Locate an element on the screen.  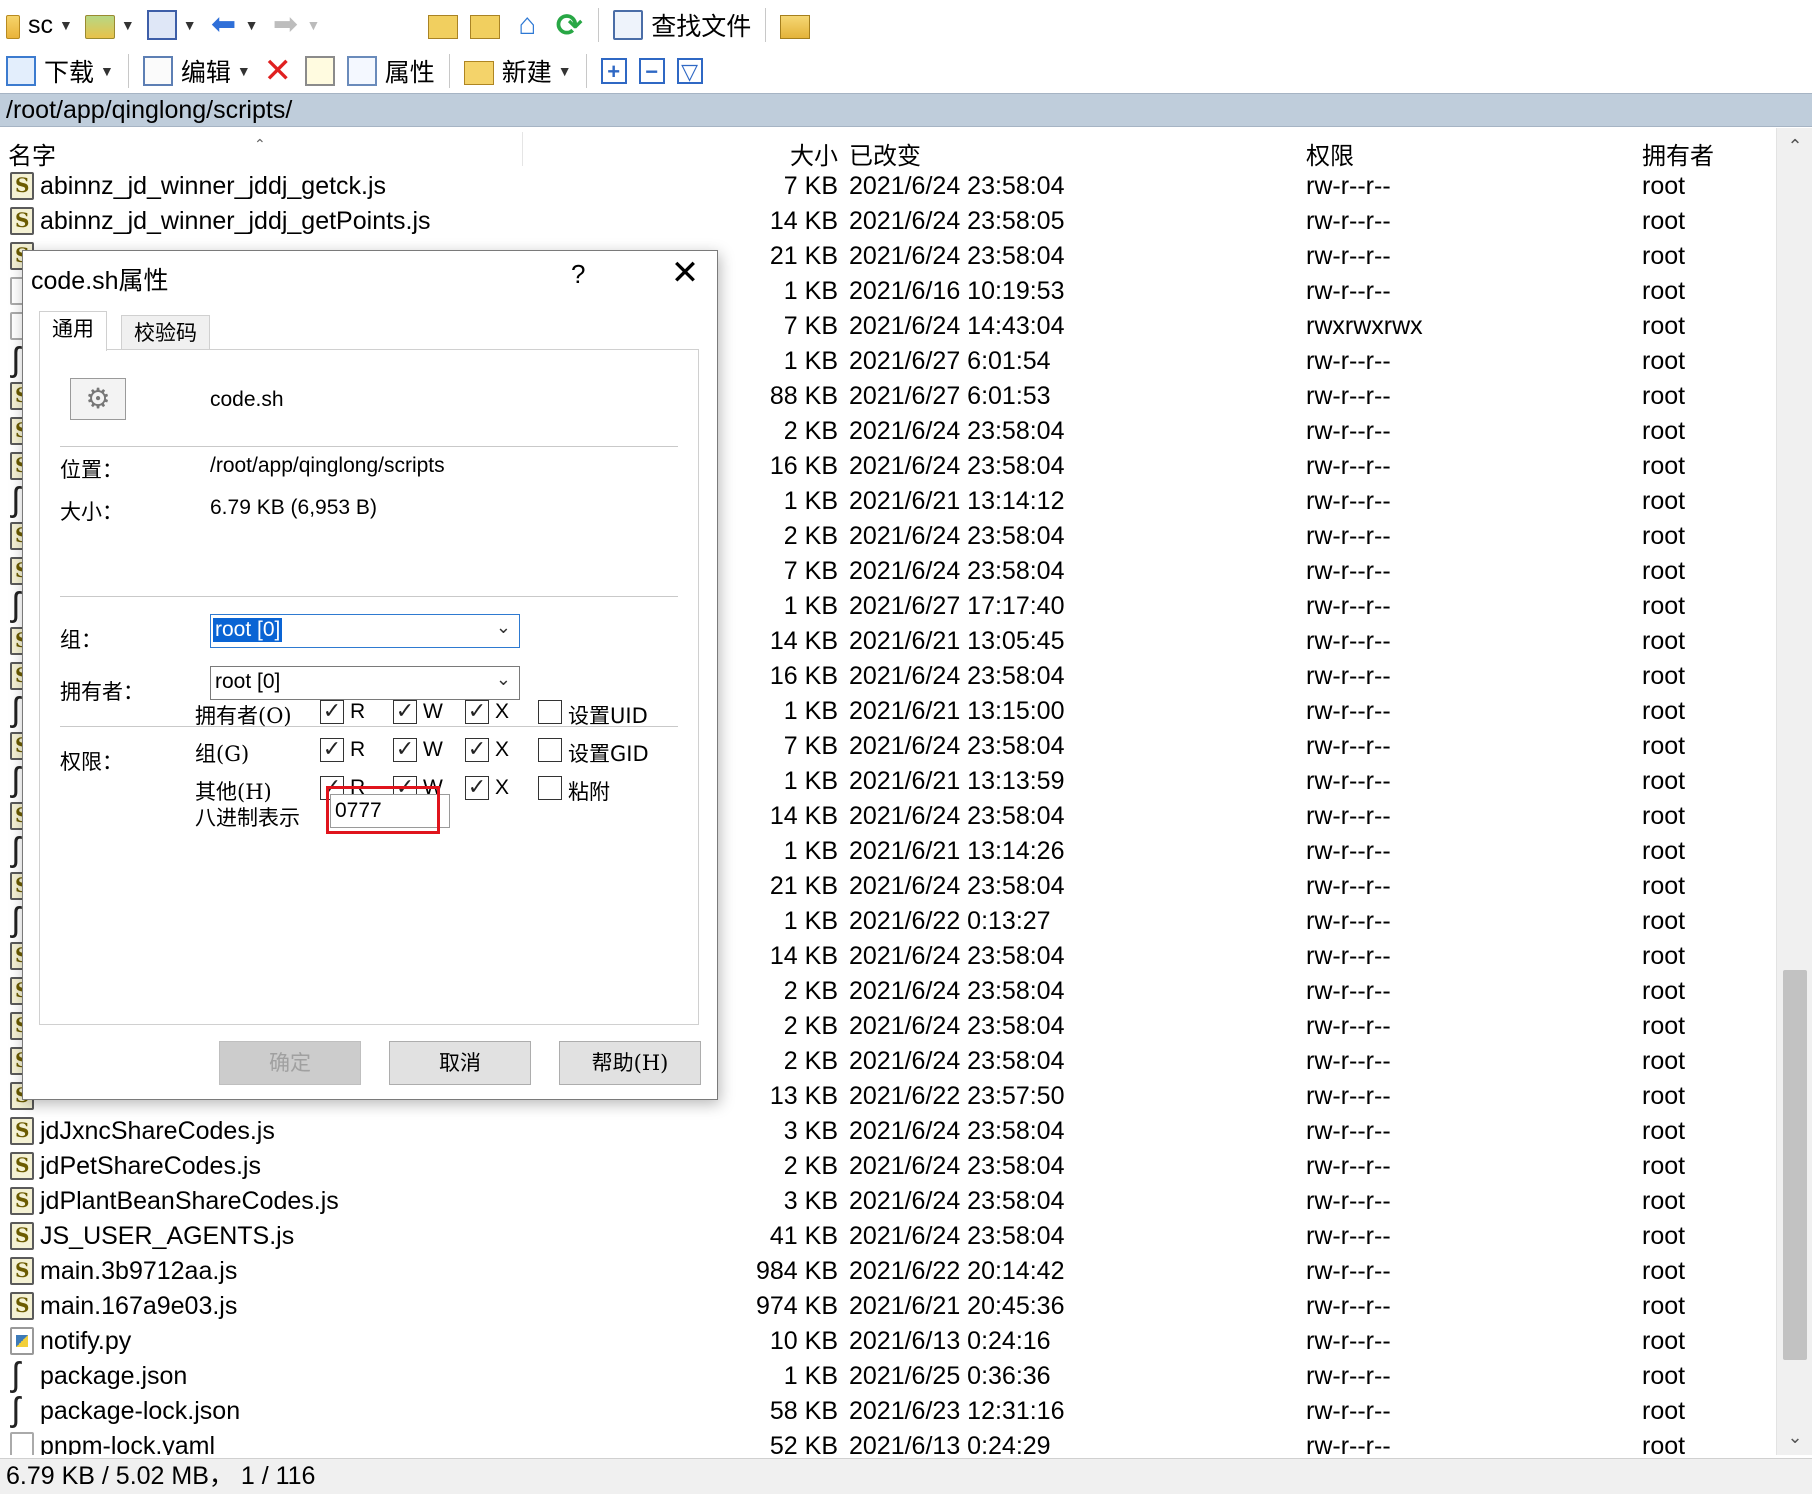
column-header-size: 大小 is located at coordinates (814, 153).